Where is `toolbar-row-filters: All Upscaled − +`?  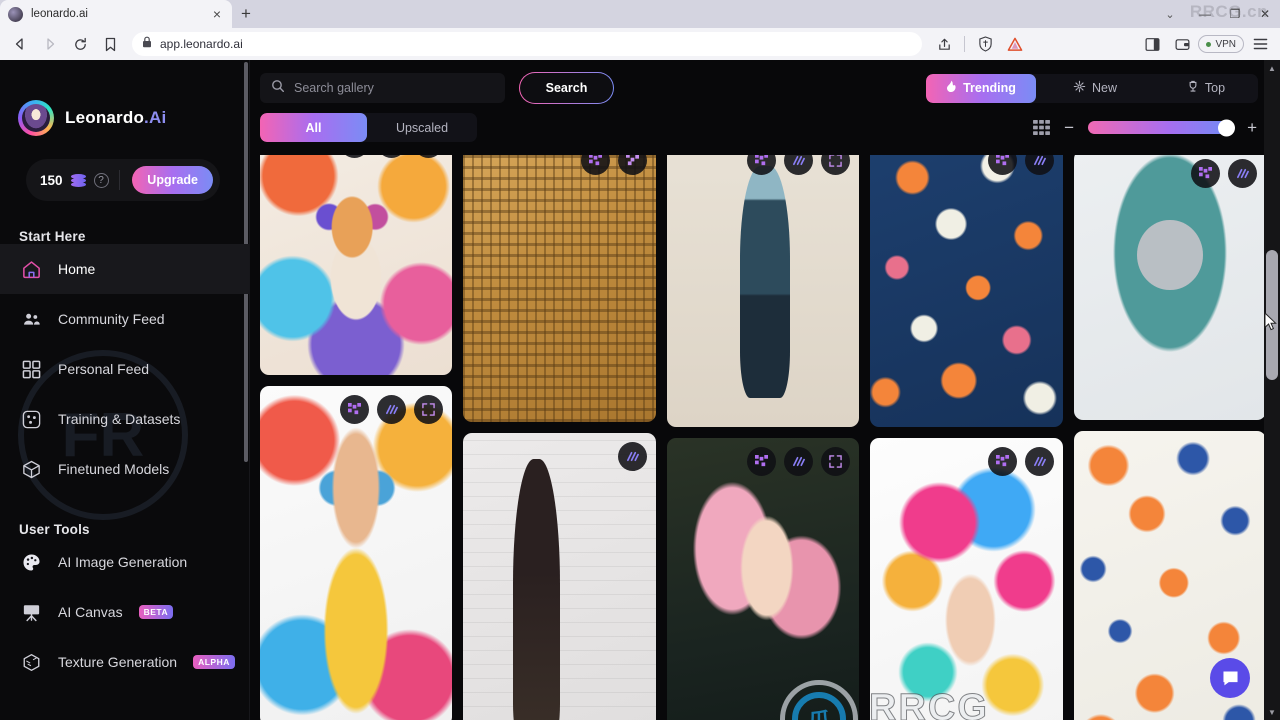
toolbar-row-filters: All Upscaled − + is located at coordinates (759, 127).